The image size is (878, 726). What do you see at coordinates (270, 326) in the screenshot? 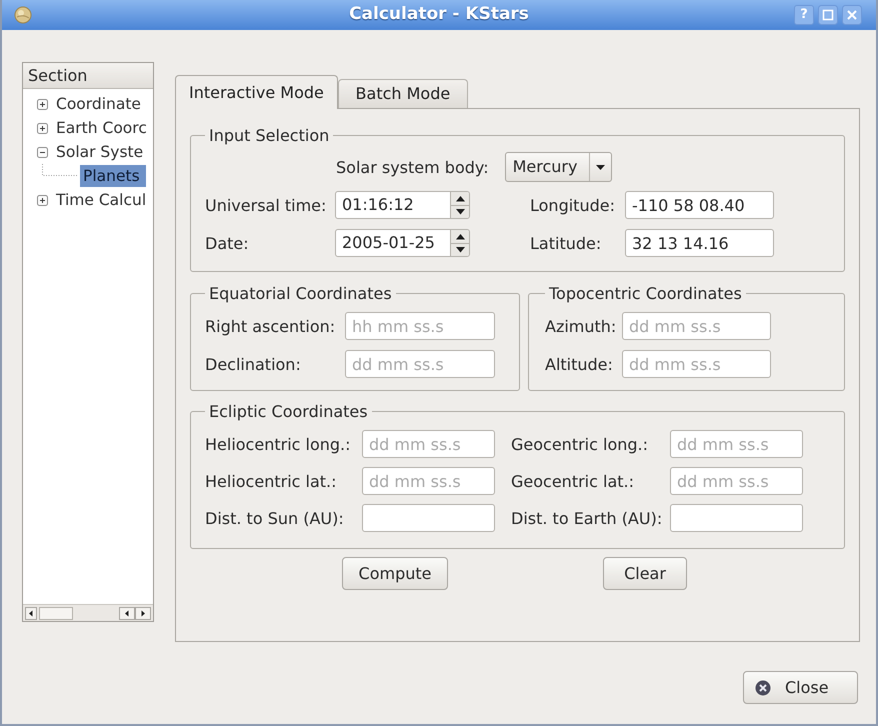
I see `field-label: Right ascention:` at bounding box center [270, 326].